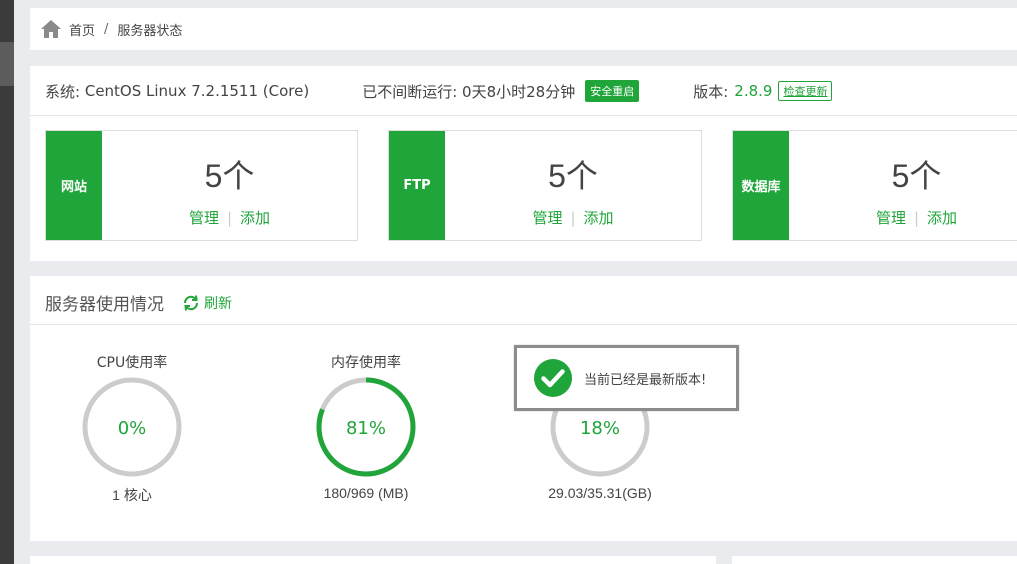 This screenshot has width=1017, height=564. I want to click on cpu-gauge-value: 0%, so click(132, 428).